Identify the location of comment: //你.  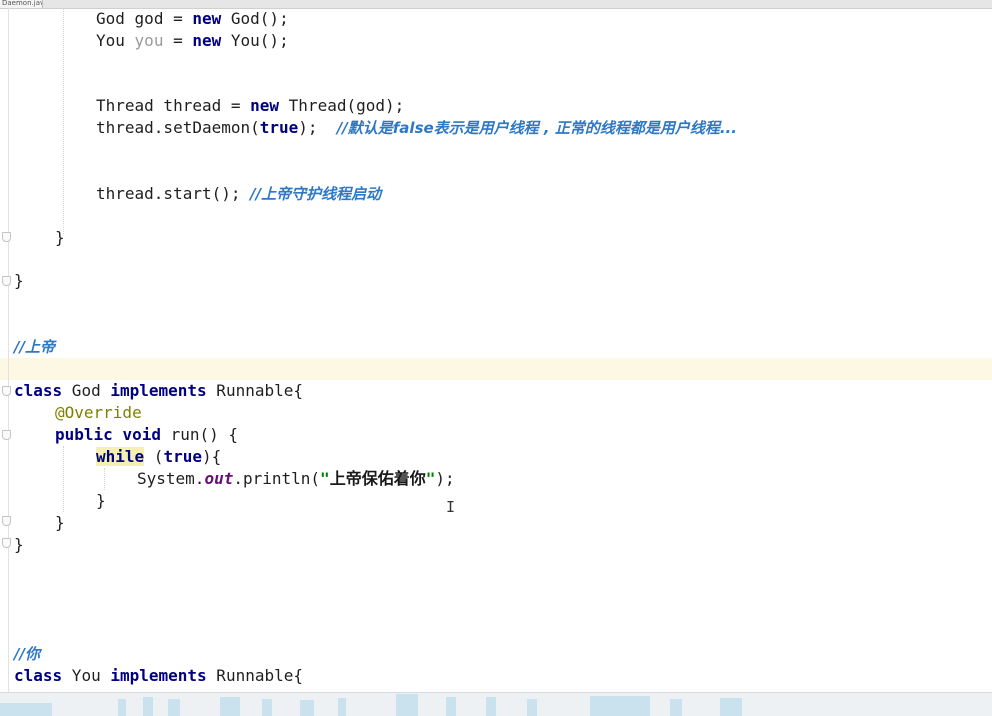
(27, 654).